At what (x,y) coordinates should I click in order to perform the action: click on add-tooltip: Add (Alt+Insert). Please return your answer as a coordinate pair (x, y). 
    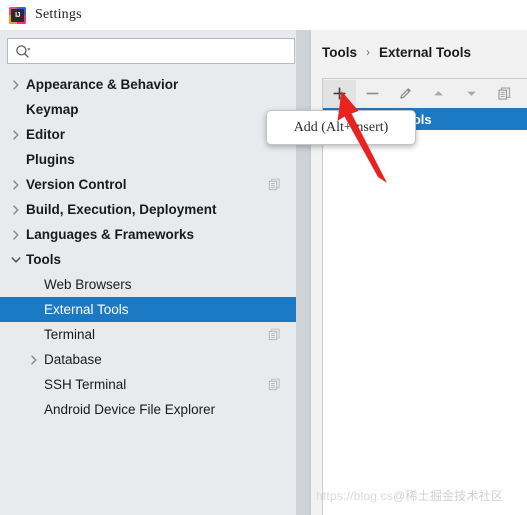
    Looking at the image, I should click on (341, 127).